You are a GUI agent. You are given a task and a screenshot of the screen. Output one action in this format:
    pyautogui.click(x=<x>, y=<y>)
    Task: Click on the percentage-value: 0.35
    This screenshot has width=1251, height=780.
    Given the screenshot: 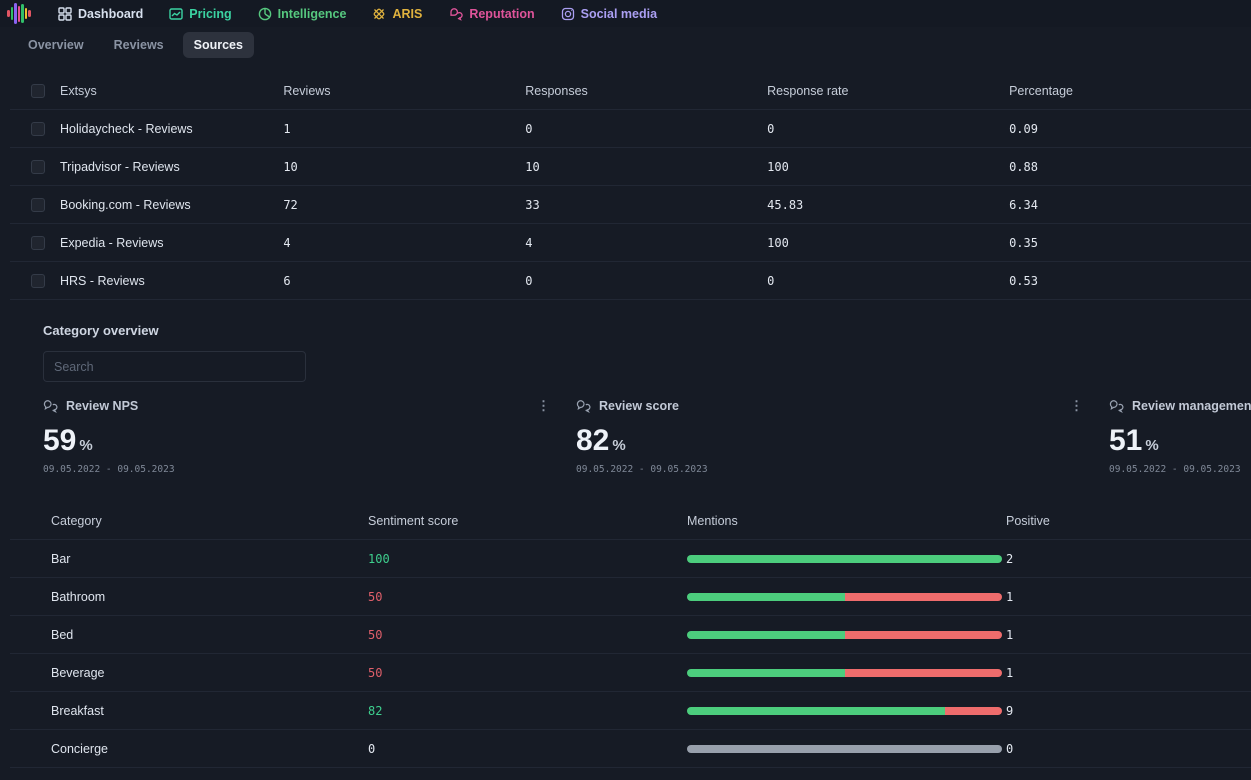 What is the action you would take?
    pyautogui.click(x=1023, y=242)
    